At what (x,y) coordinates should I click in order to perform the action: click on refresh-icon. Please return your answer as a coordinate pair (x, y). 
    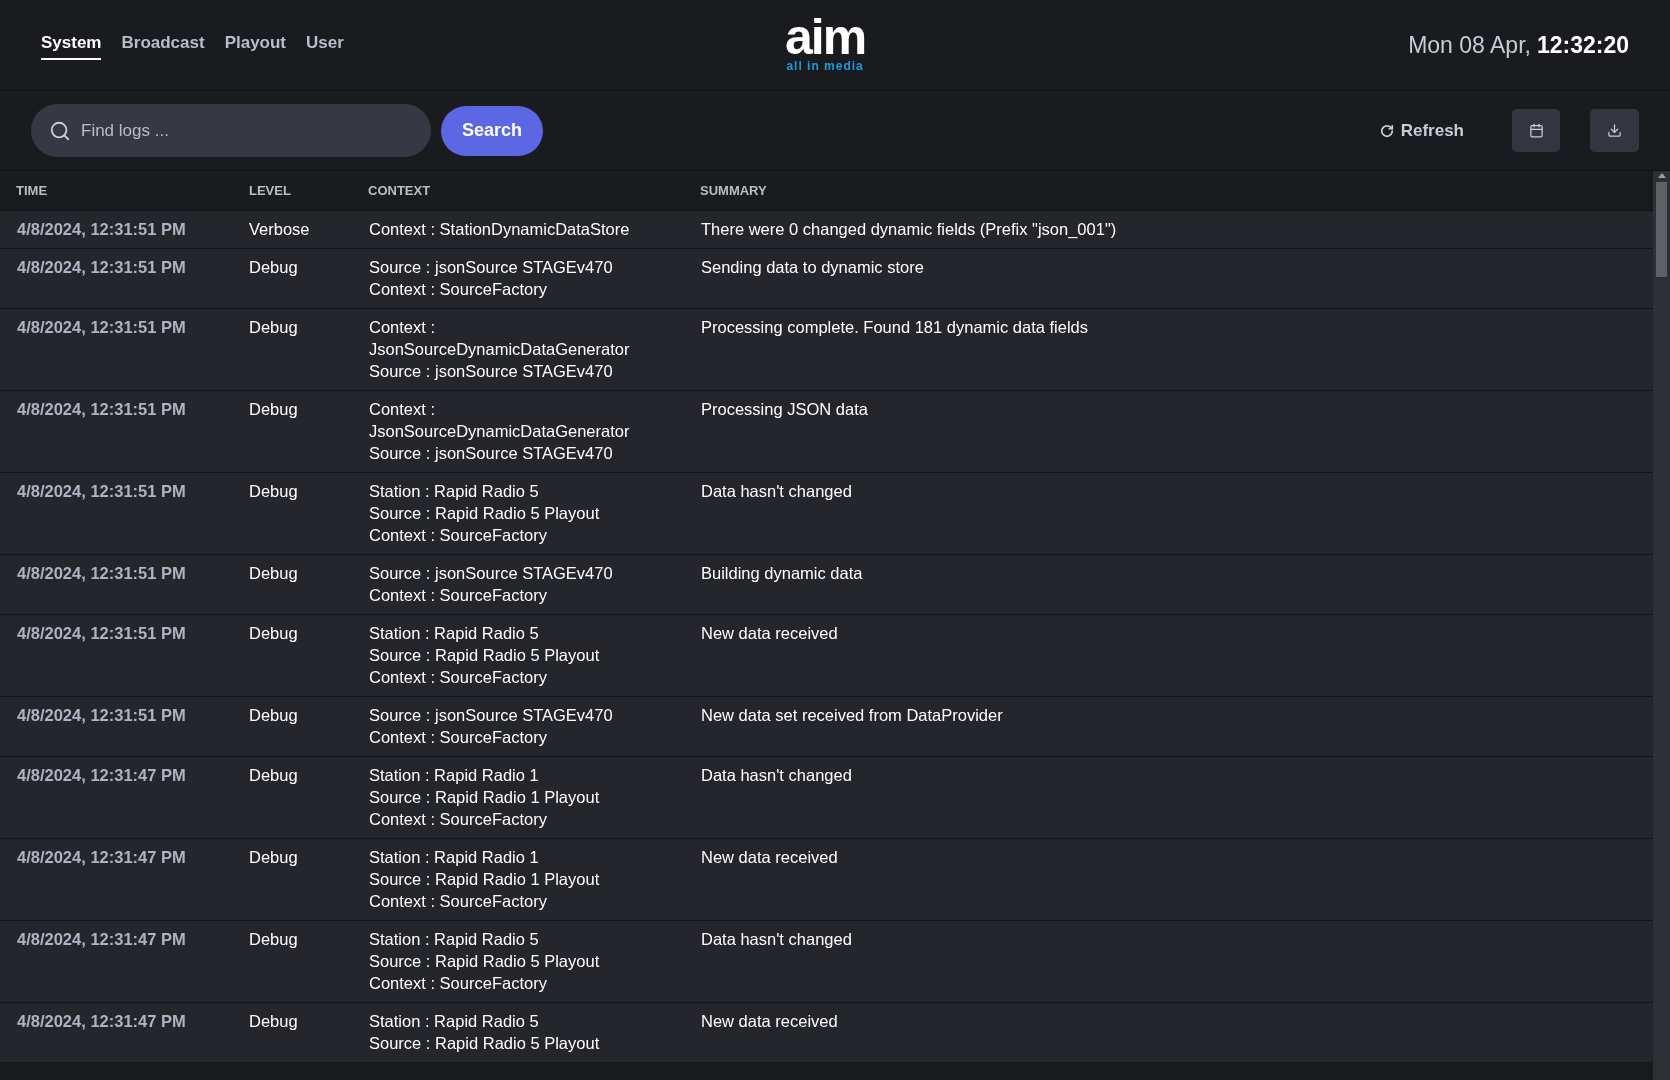
    Looking at the image, I should click on (1386, 130).